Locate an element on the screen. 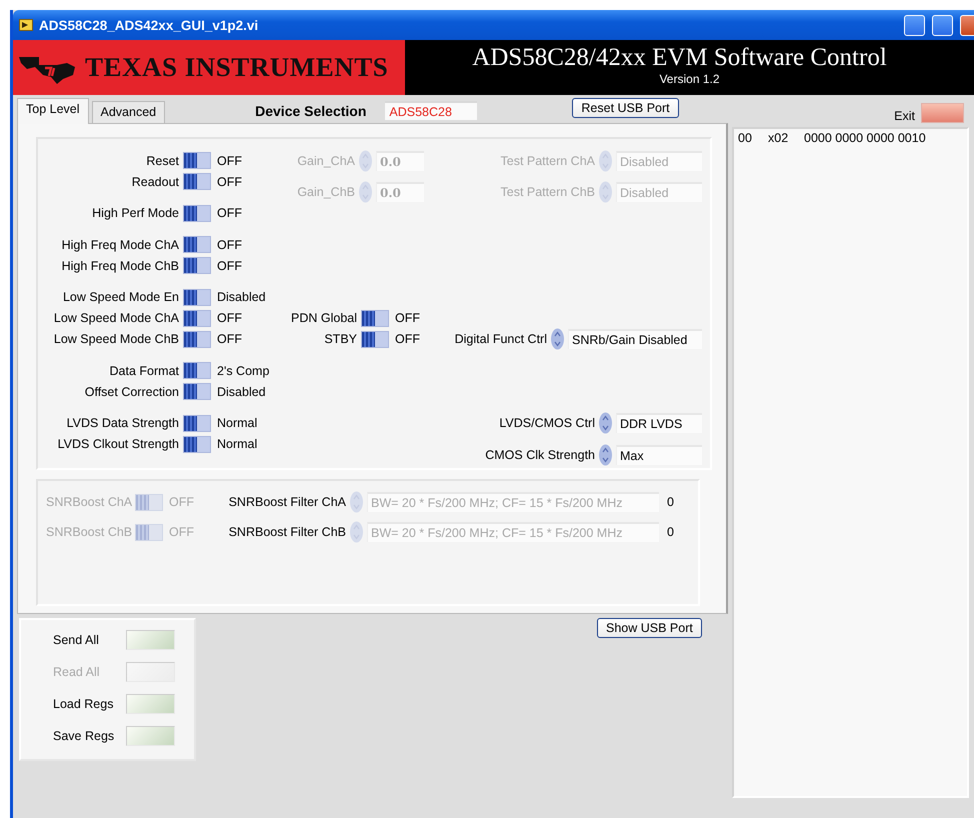  app-title: ADS58C28/42xx EVM Software Control is located at coordinates (679, 58).